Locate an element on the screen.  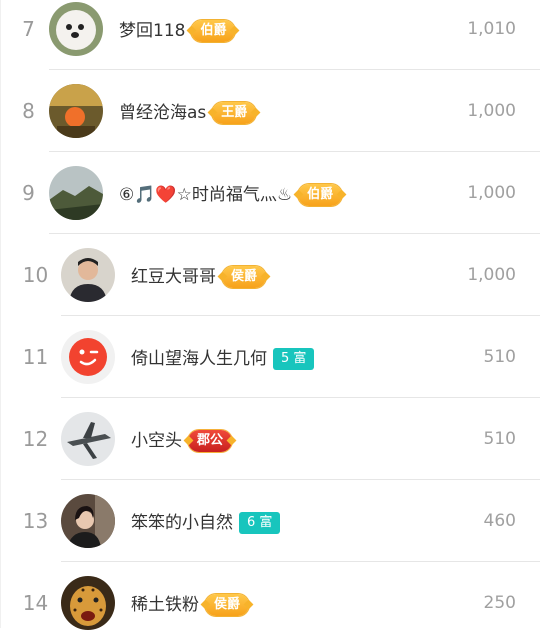
user-name: 红豆大哥哥 侯爵 is located at coordinates (199, 275).